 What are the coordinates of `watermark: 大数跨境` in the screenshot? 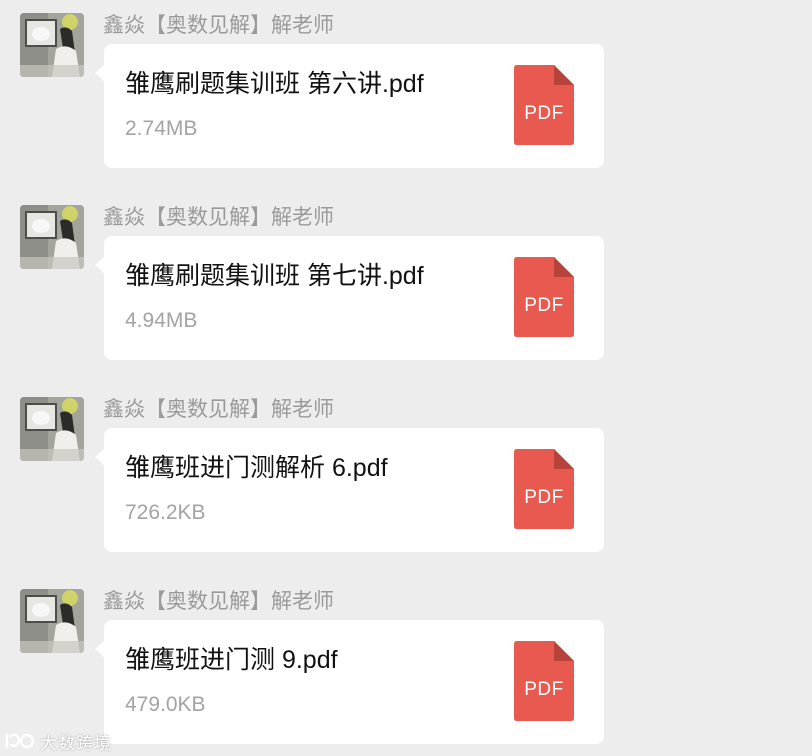 It's located at (57, 741).